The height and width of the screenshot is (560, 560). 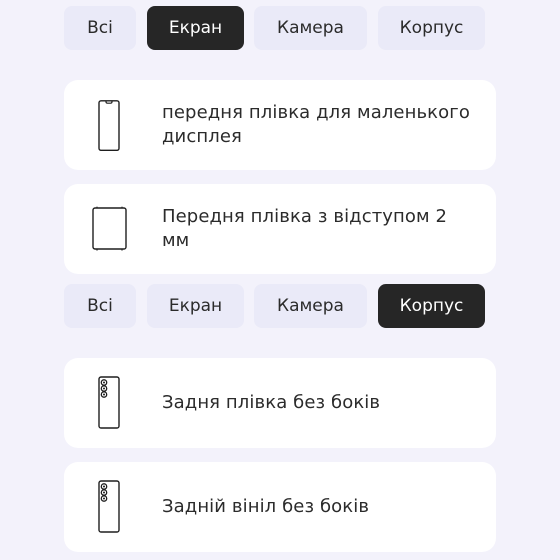 I want to click on phone-front-bordered-icon, so click(x=112, y=229).